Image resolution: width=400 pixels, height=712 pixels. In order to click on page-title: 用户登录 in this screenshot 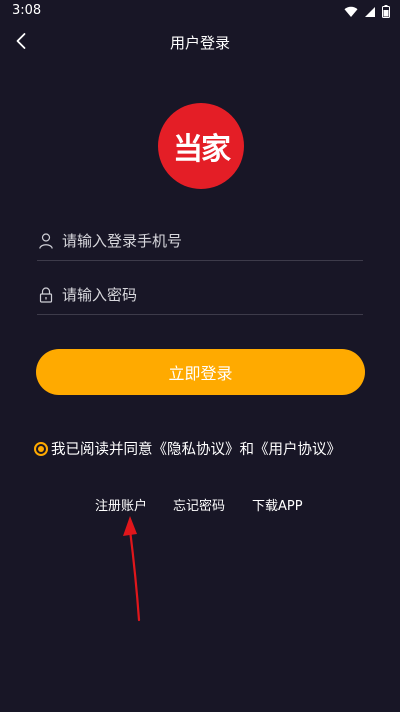, I will do `click(199, 43)`.